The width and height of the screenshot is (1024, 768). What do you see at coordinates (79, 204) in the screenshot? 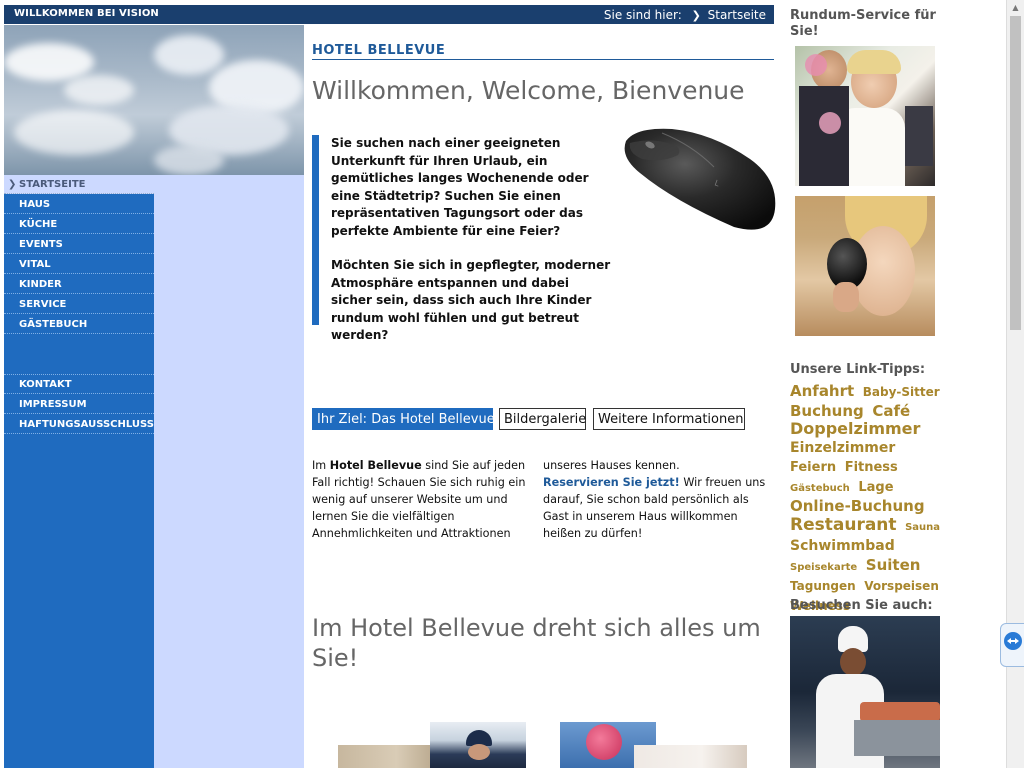
I see `nav-item-haus: HAUS` at bounding box center [79, 204].